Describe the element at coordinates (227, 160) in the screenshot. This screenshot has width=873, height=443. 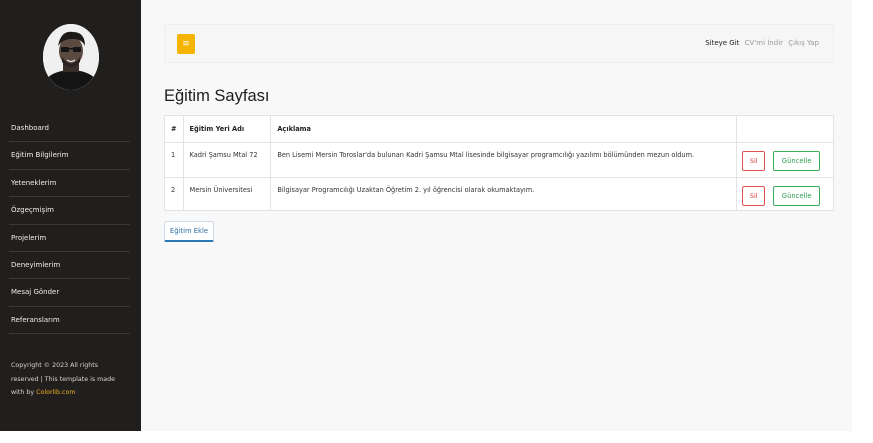
I see `cell-name: Kadri Şamsu Mtal 72` at that location.